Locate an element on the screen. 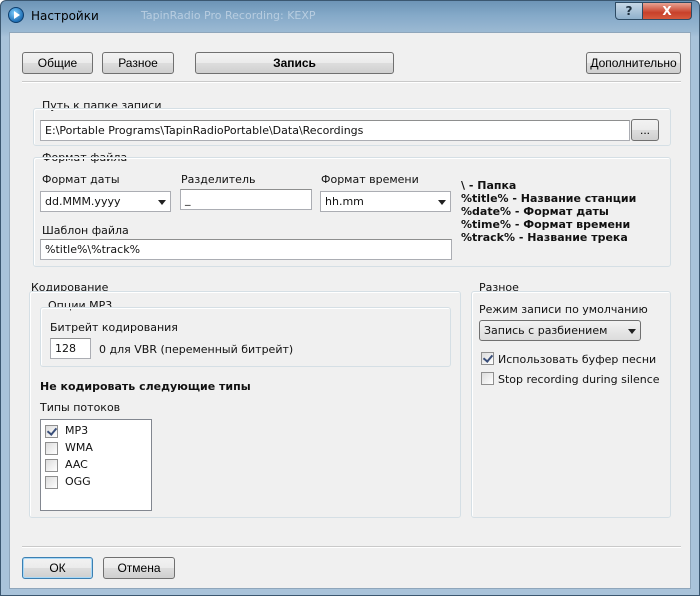 The height and width of the screenshot is (596, 700). stream-type-ogg-label: OGG is located at coordinates (78, 481).